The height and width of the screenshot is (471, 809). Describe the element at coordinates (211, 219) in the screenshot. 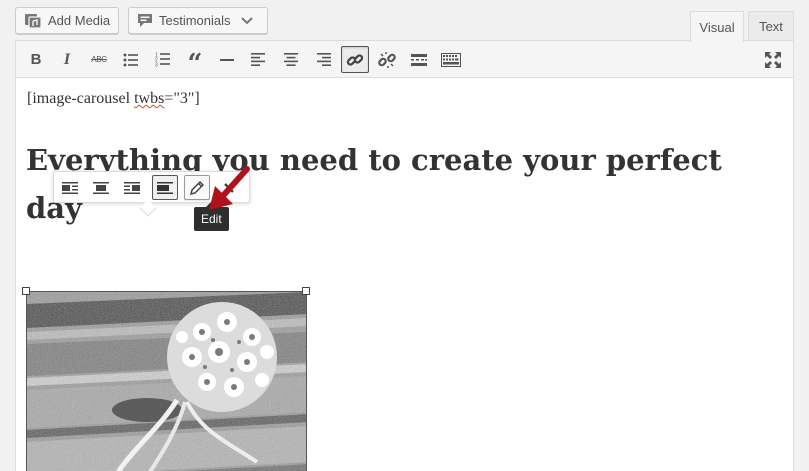

I see `tooltip-text: Edit` at that location.